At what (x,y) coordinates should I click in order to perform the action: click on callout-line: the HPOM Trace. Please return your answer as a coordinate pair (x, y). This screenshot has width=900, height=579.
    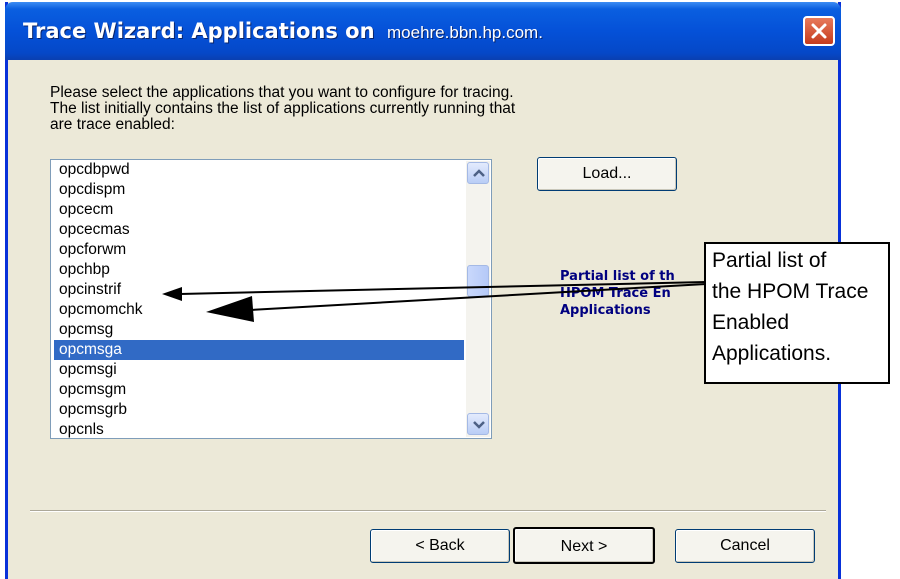
    Looking at the image, I should click on (790, 291).